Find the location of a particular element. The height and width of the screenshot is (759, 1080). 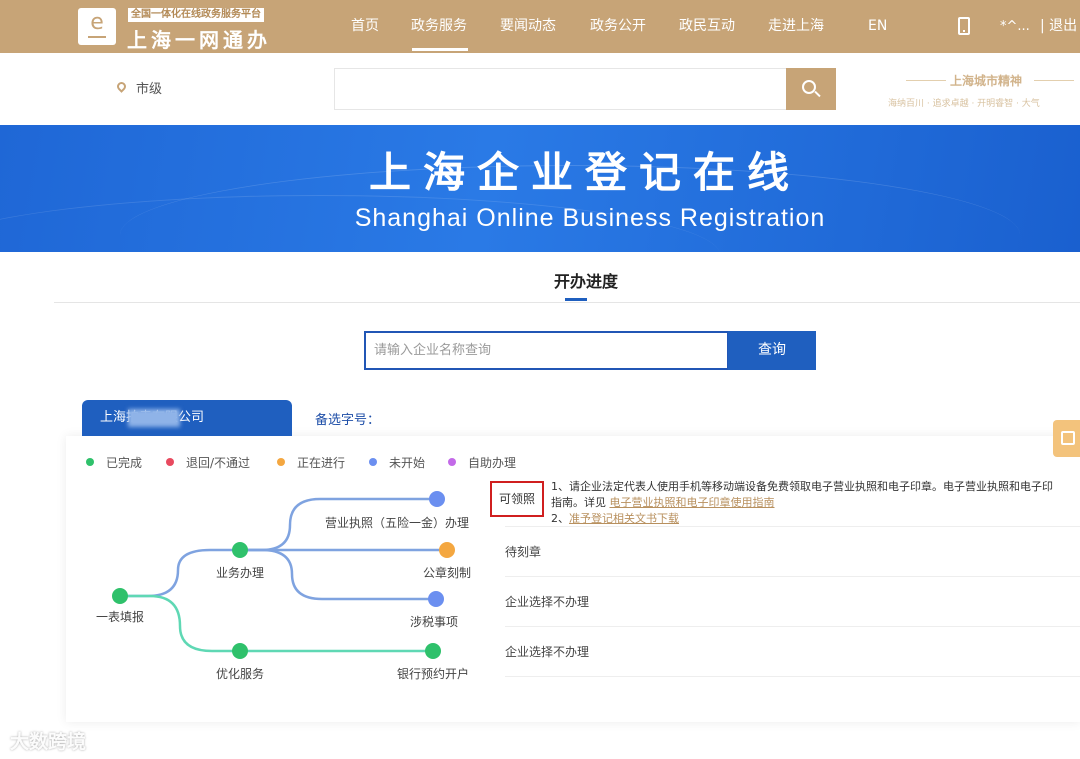

watermark: 大数跨境 is located at coordinates (48, 742).